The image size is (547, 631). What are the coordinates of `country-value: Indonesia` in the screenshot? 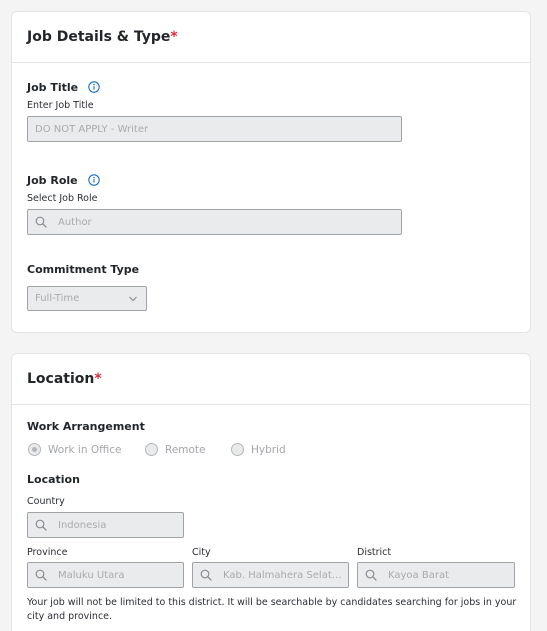 It's located at (82, 525).